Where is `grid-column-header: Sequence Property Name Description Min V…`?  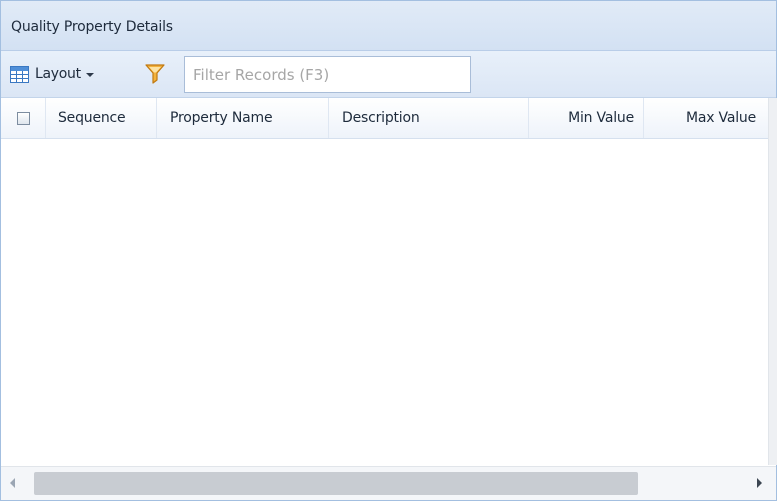 grid-column-header: Sequence Property Name Description Min V… is located at coordinates (384, 118).